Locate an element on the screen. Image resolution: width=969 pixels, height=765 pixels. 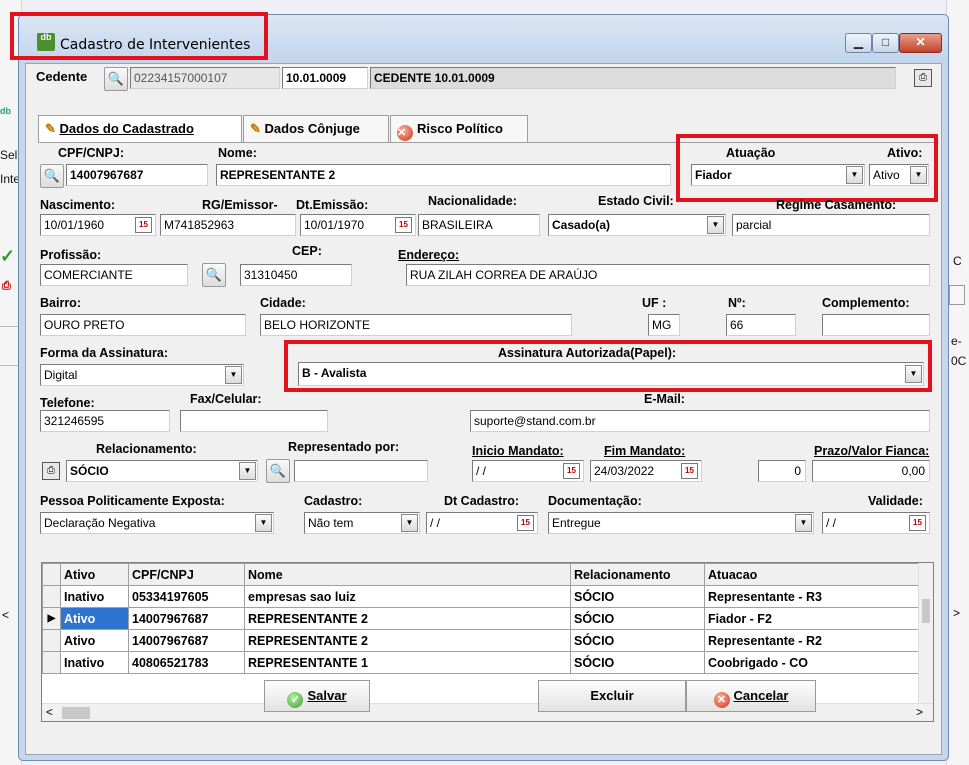
valor-fianca-field: 0,00 is located at coordinates (871, 471).